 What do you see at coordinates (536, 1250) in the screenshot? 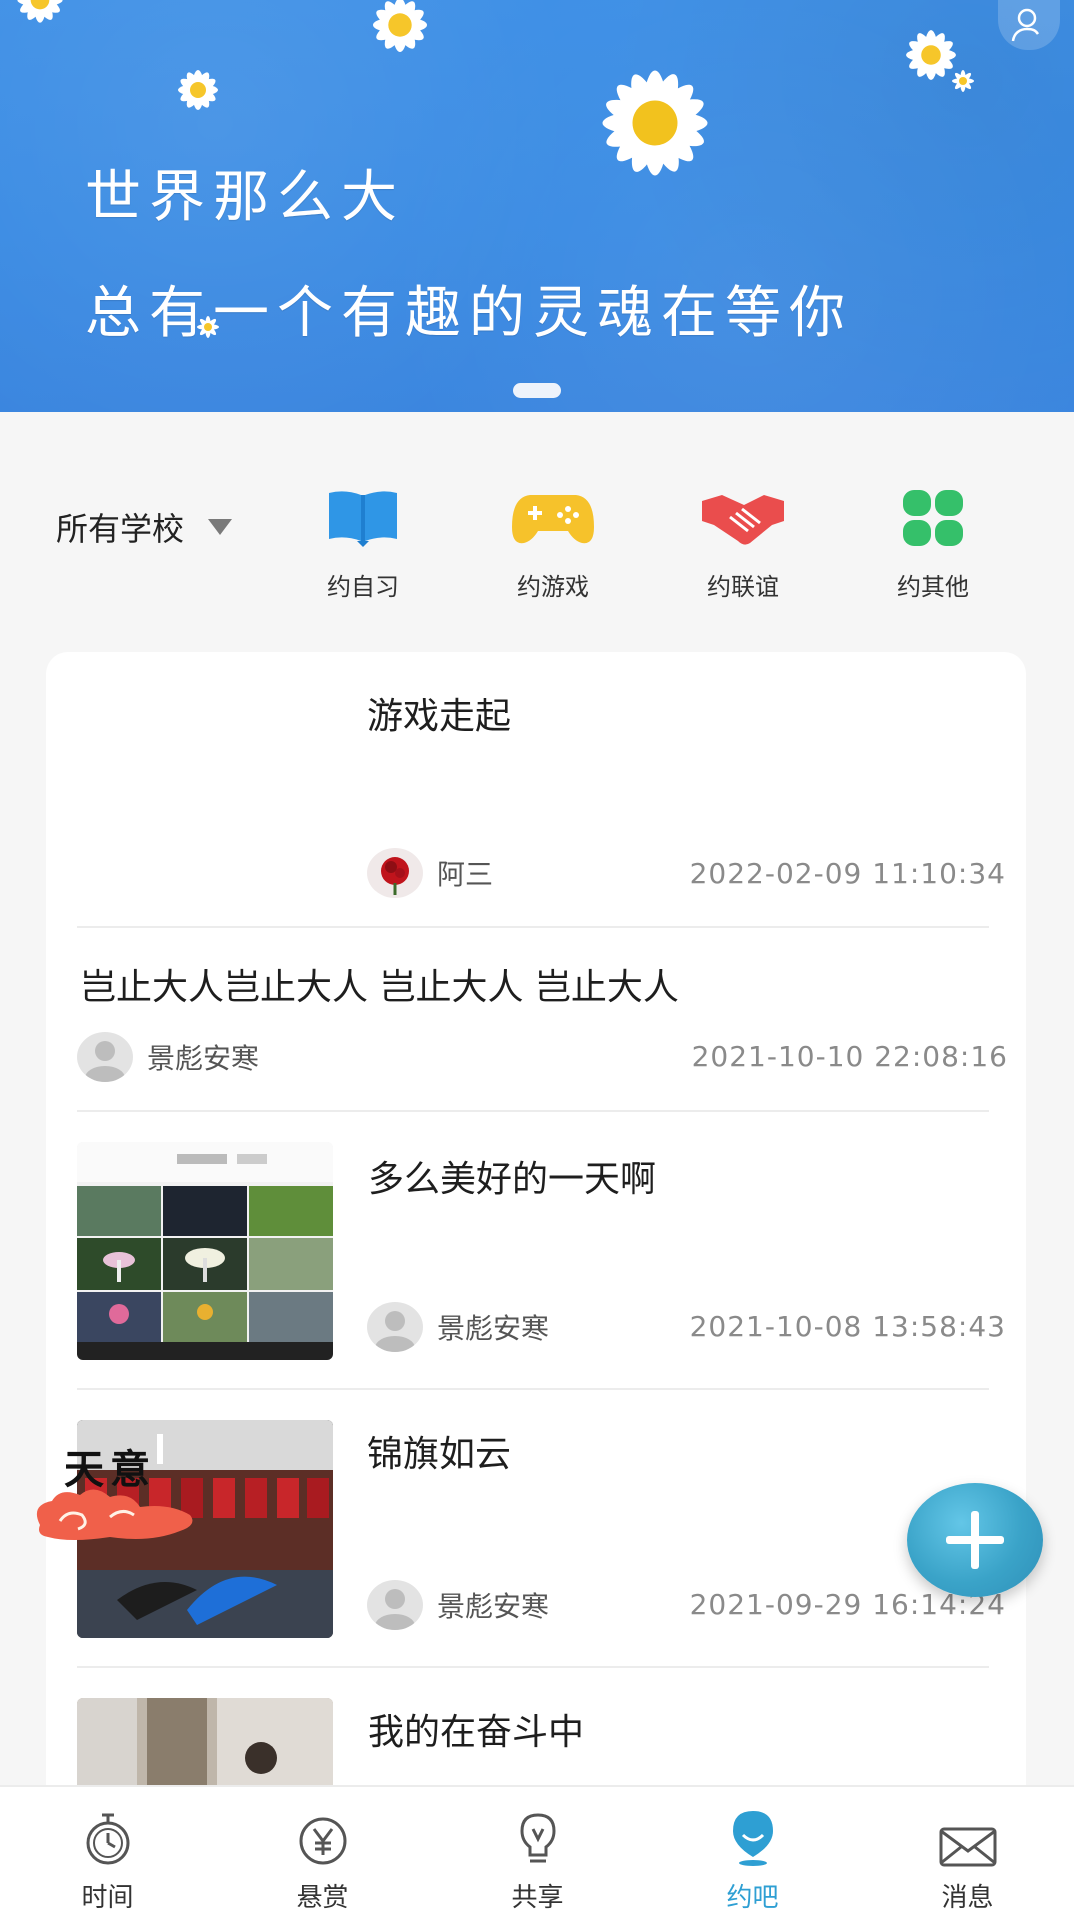
I see `list-item: 多么美好的一天啊 景彪安寒 2021-10-08 13:58:43` at bounding box center [536, 1250].